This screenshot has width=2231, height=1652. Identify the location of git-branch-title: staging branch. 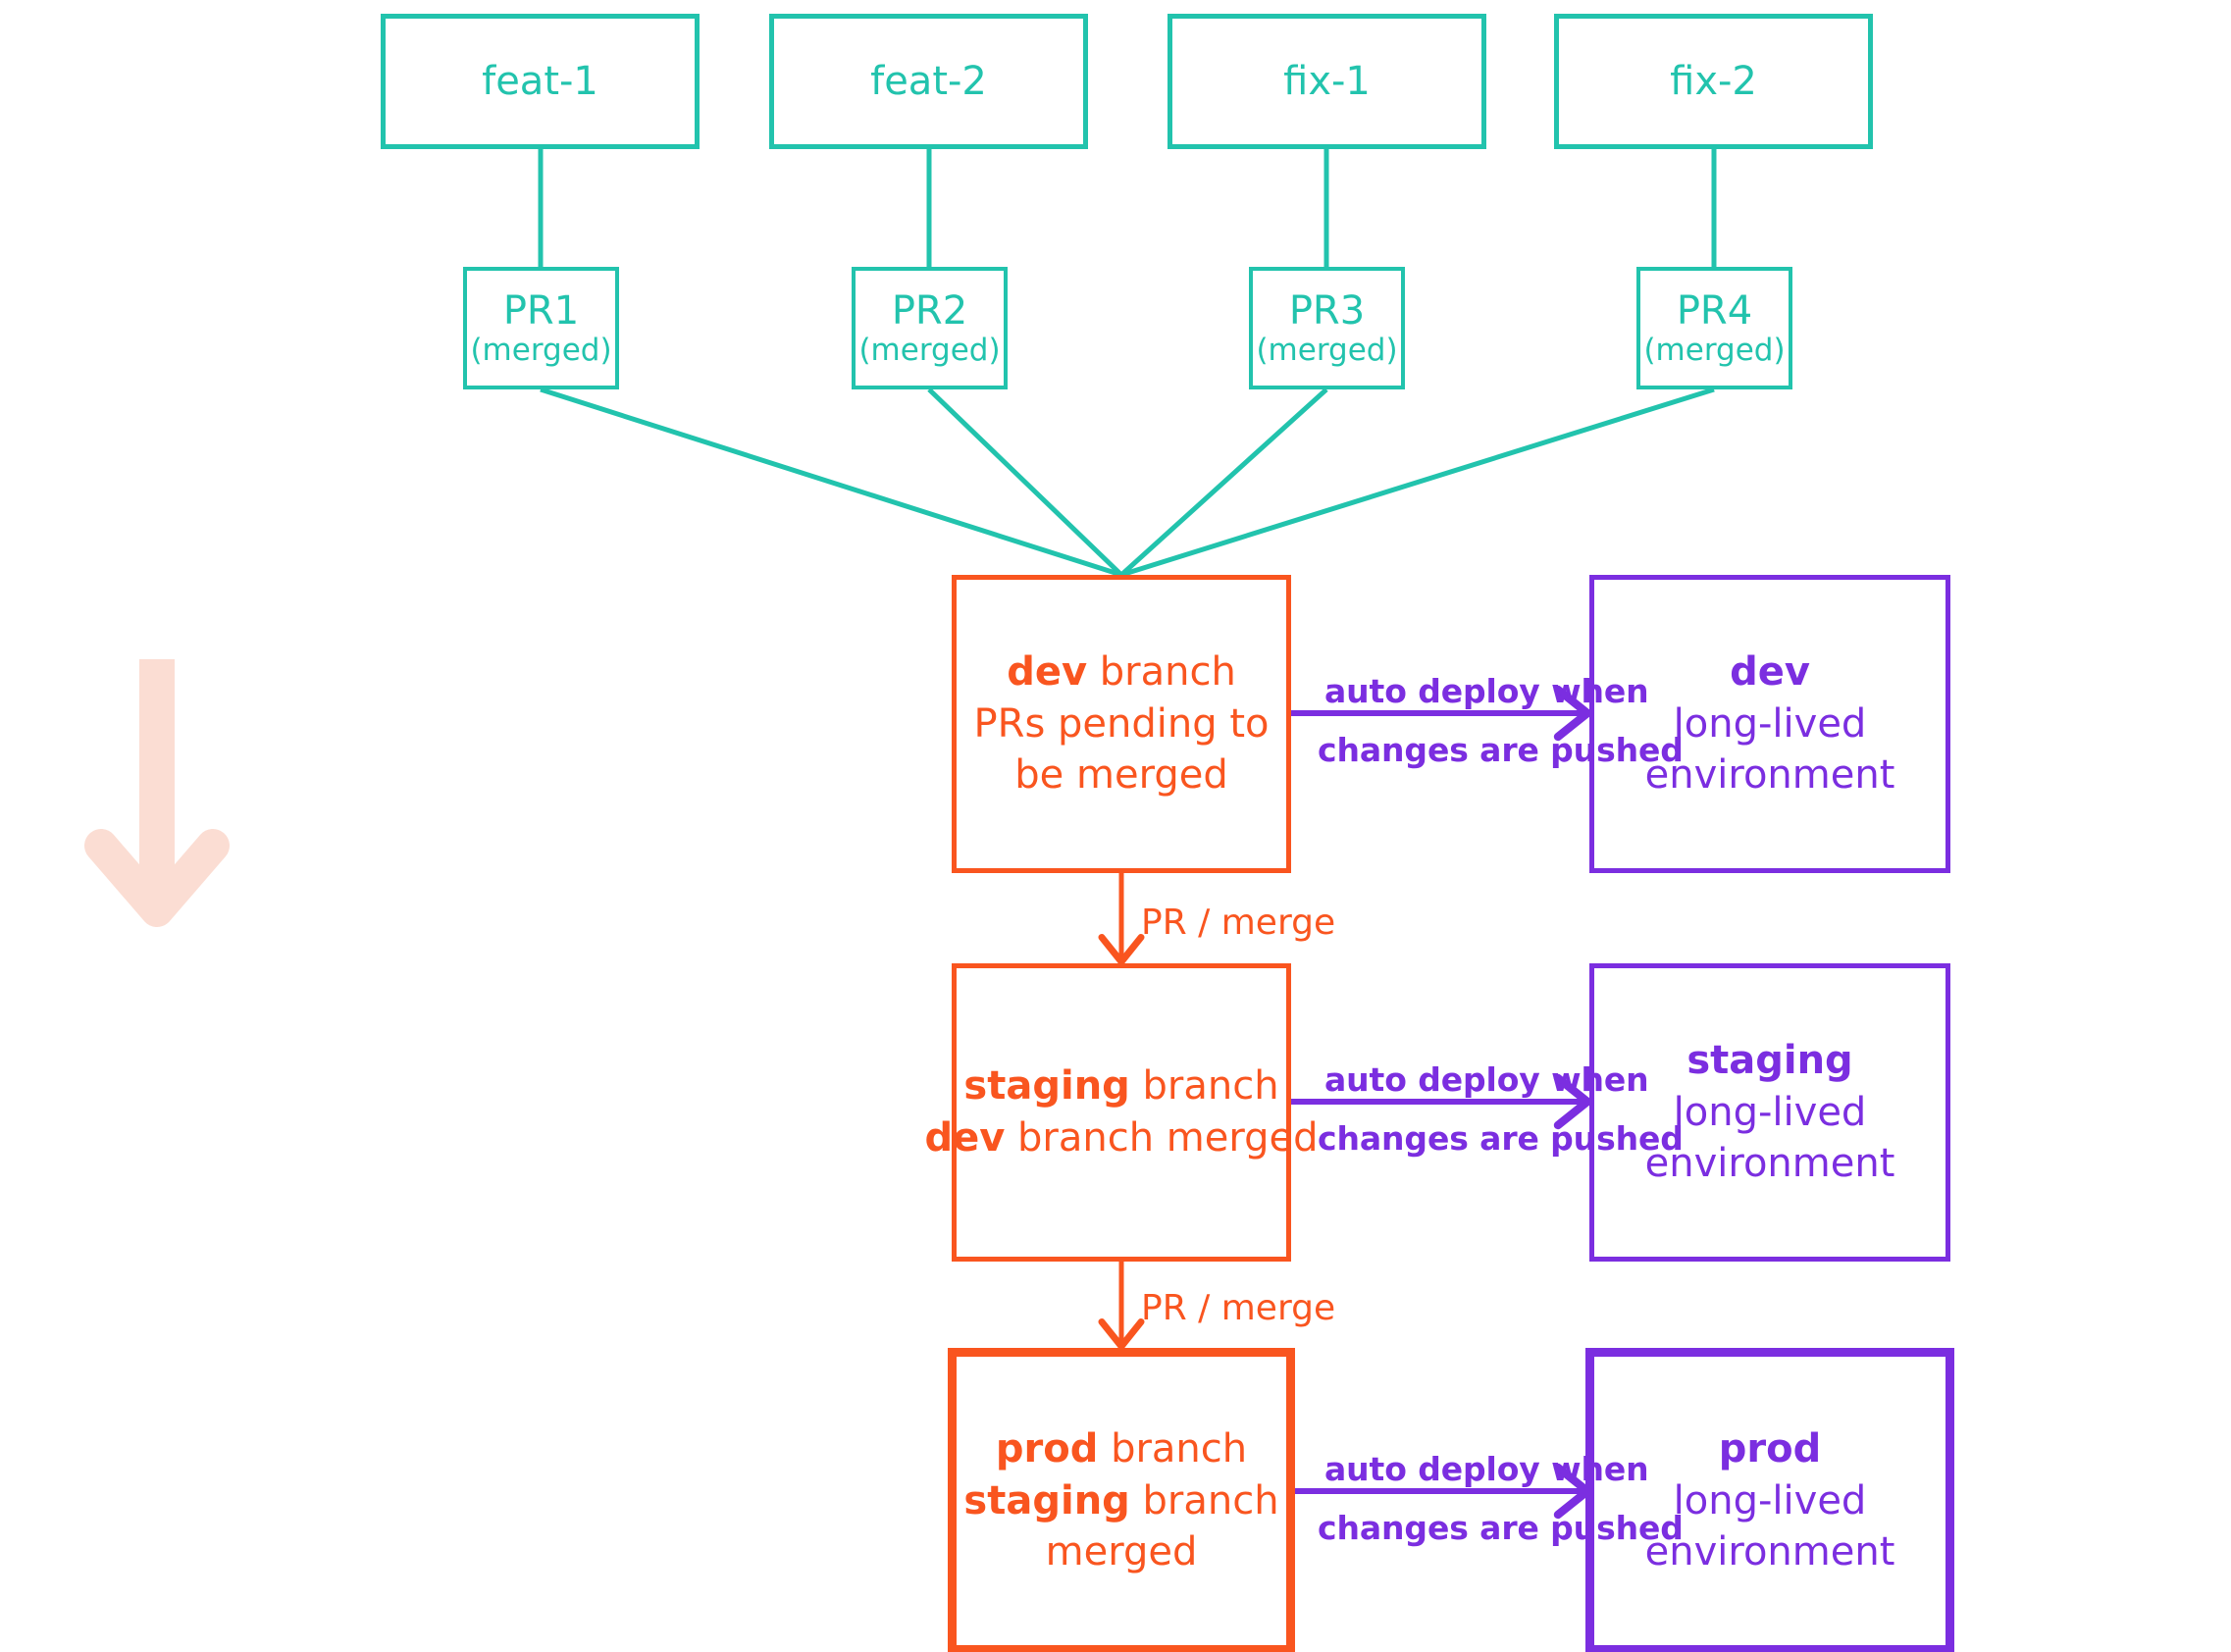
(1120, 1086).